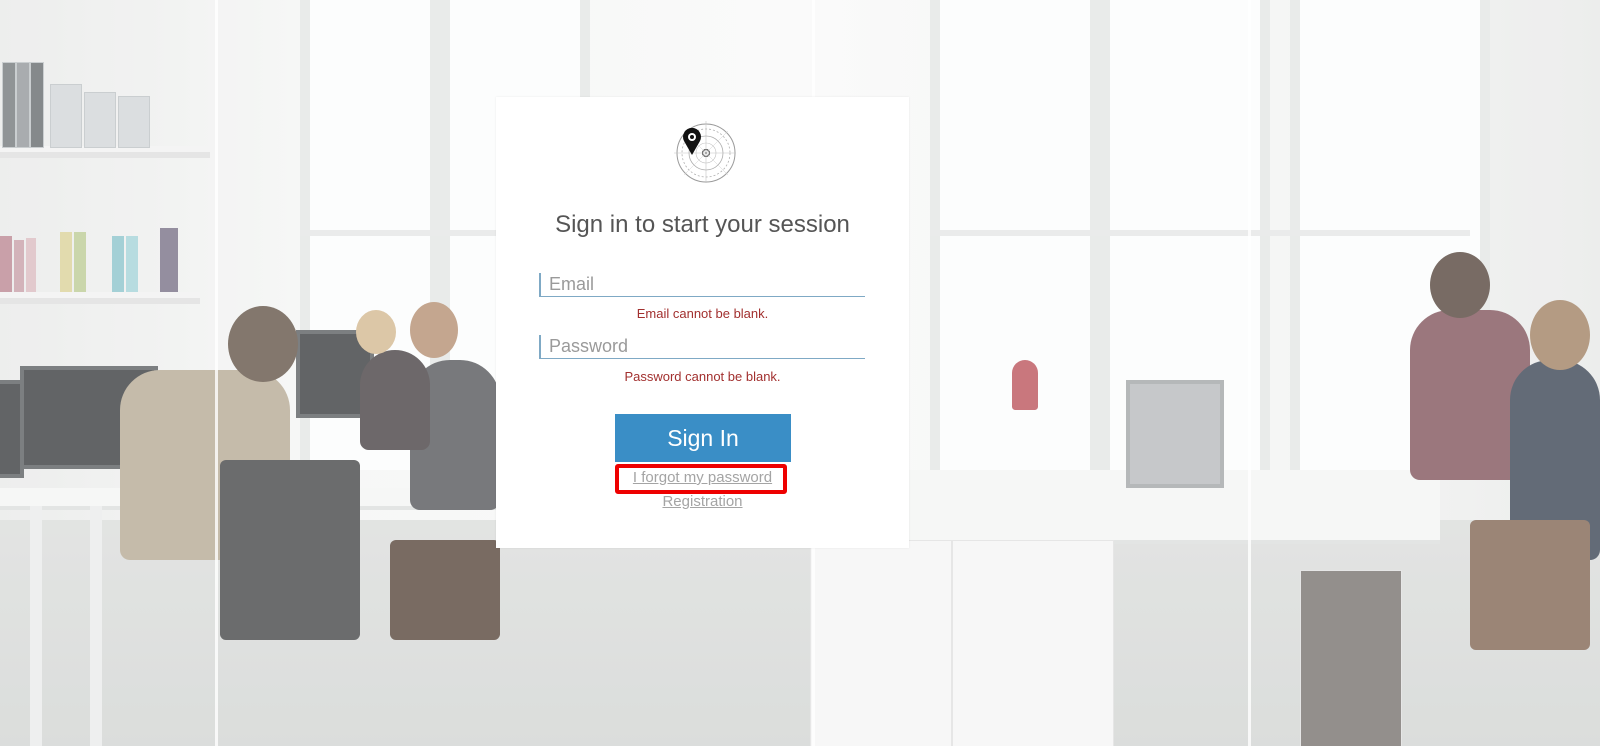 The width and height of the screenshot is (1600, 746). Describe the element at coordinates (702, 313) in the screenshot. I see `email-error-message: Email cannot be blank.` at that location.